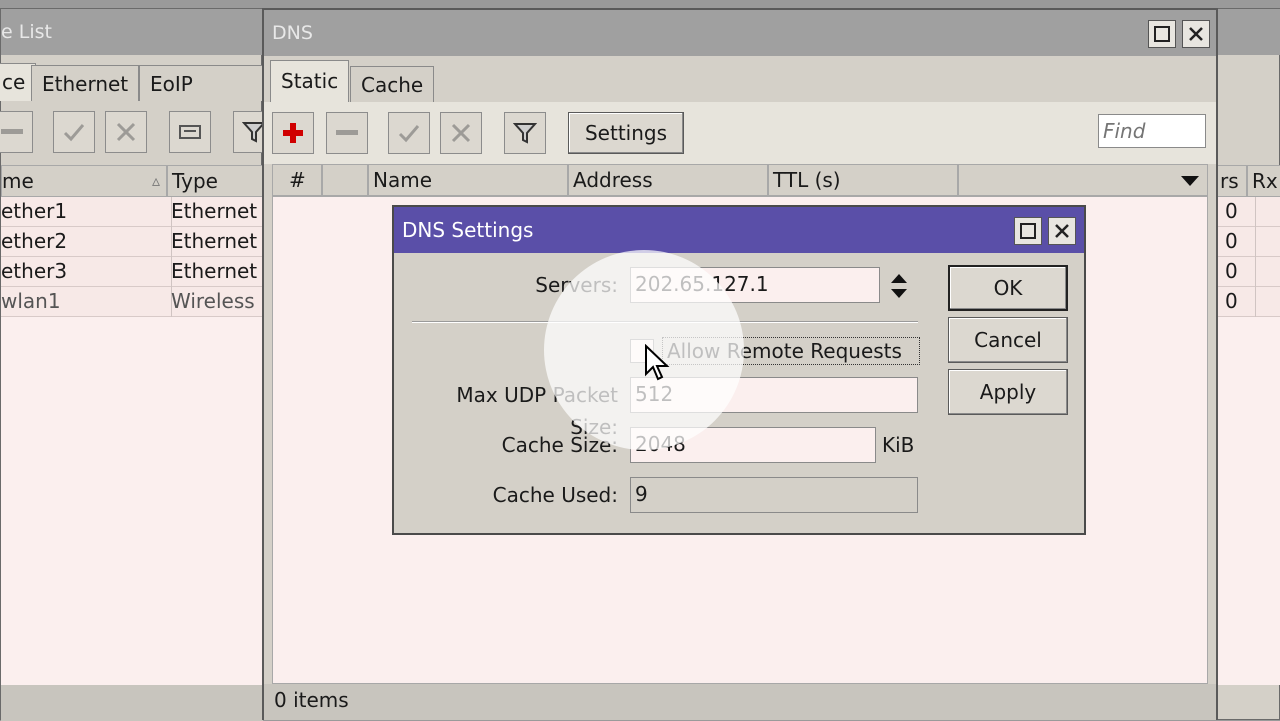 The image size is (1280, 721). I want to click on column-number-header: #, so click(297, 180).